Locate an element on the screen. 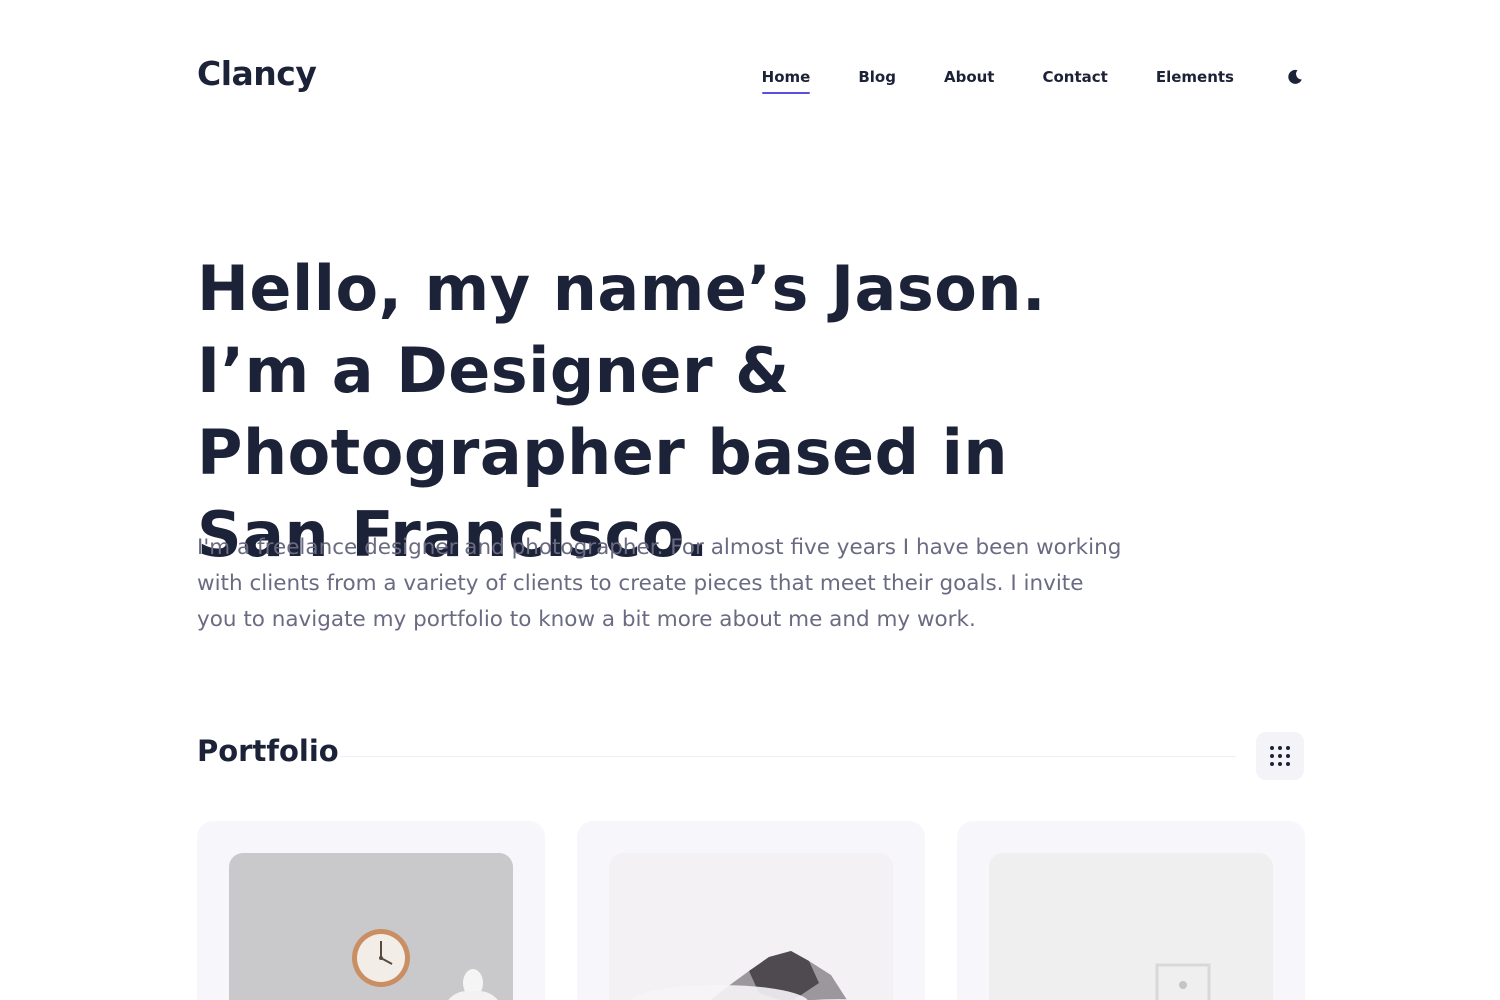  nav-contact: Contact is located at coordinates (1074, 77).